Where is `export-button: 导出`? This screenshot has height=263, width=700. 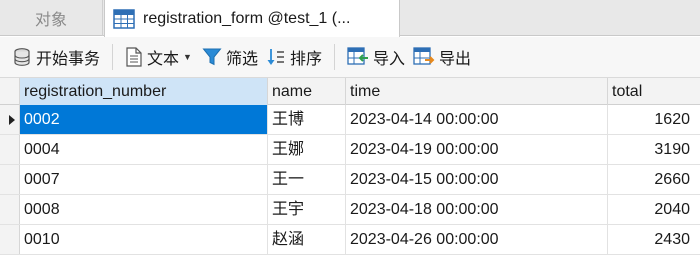 export-button: 导出 is located at coordinates (442, 57).